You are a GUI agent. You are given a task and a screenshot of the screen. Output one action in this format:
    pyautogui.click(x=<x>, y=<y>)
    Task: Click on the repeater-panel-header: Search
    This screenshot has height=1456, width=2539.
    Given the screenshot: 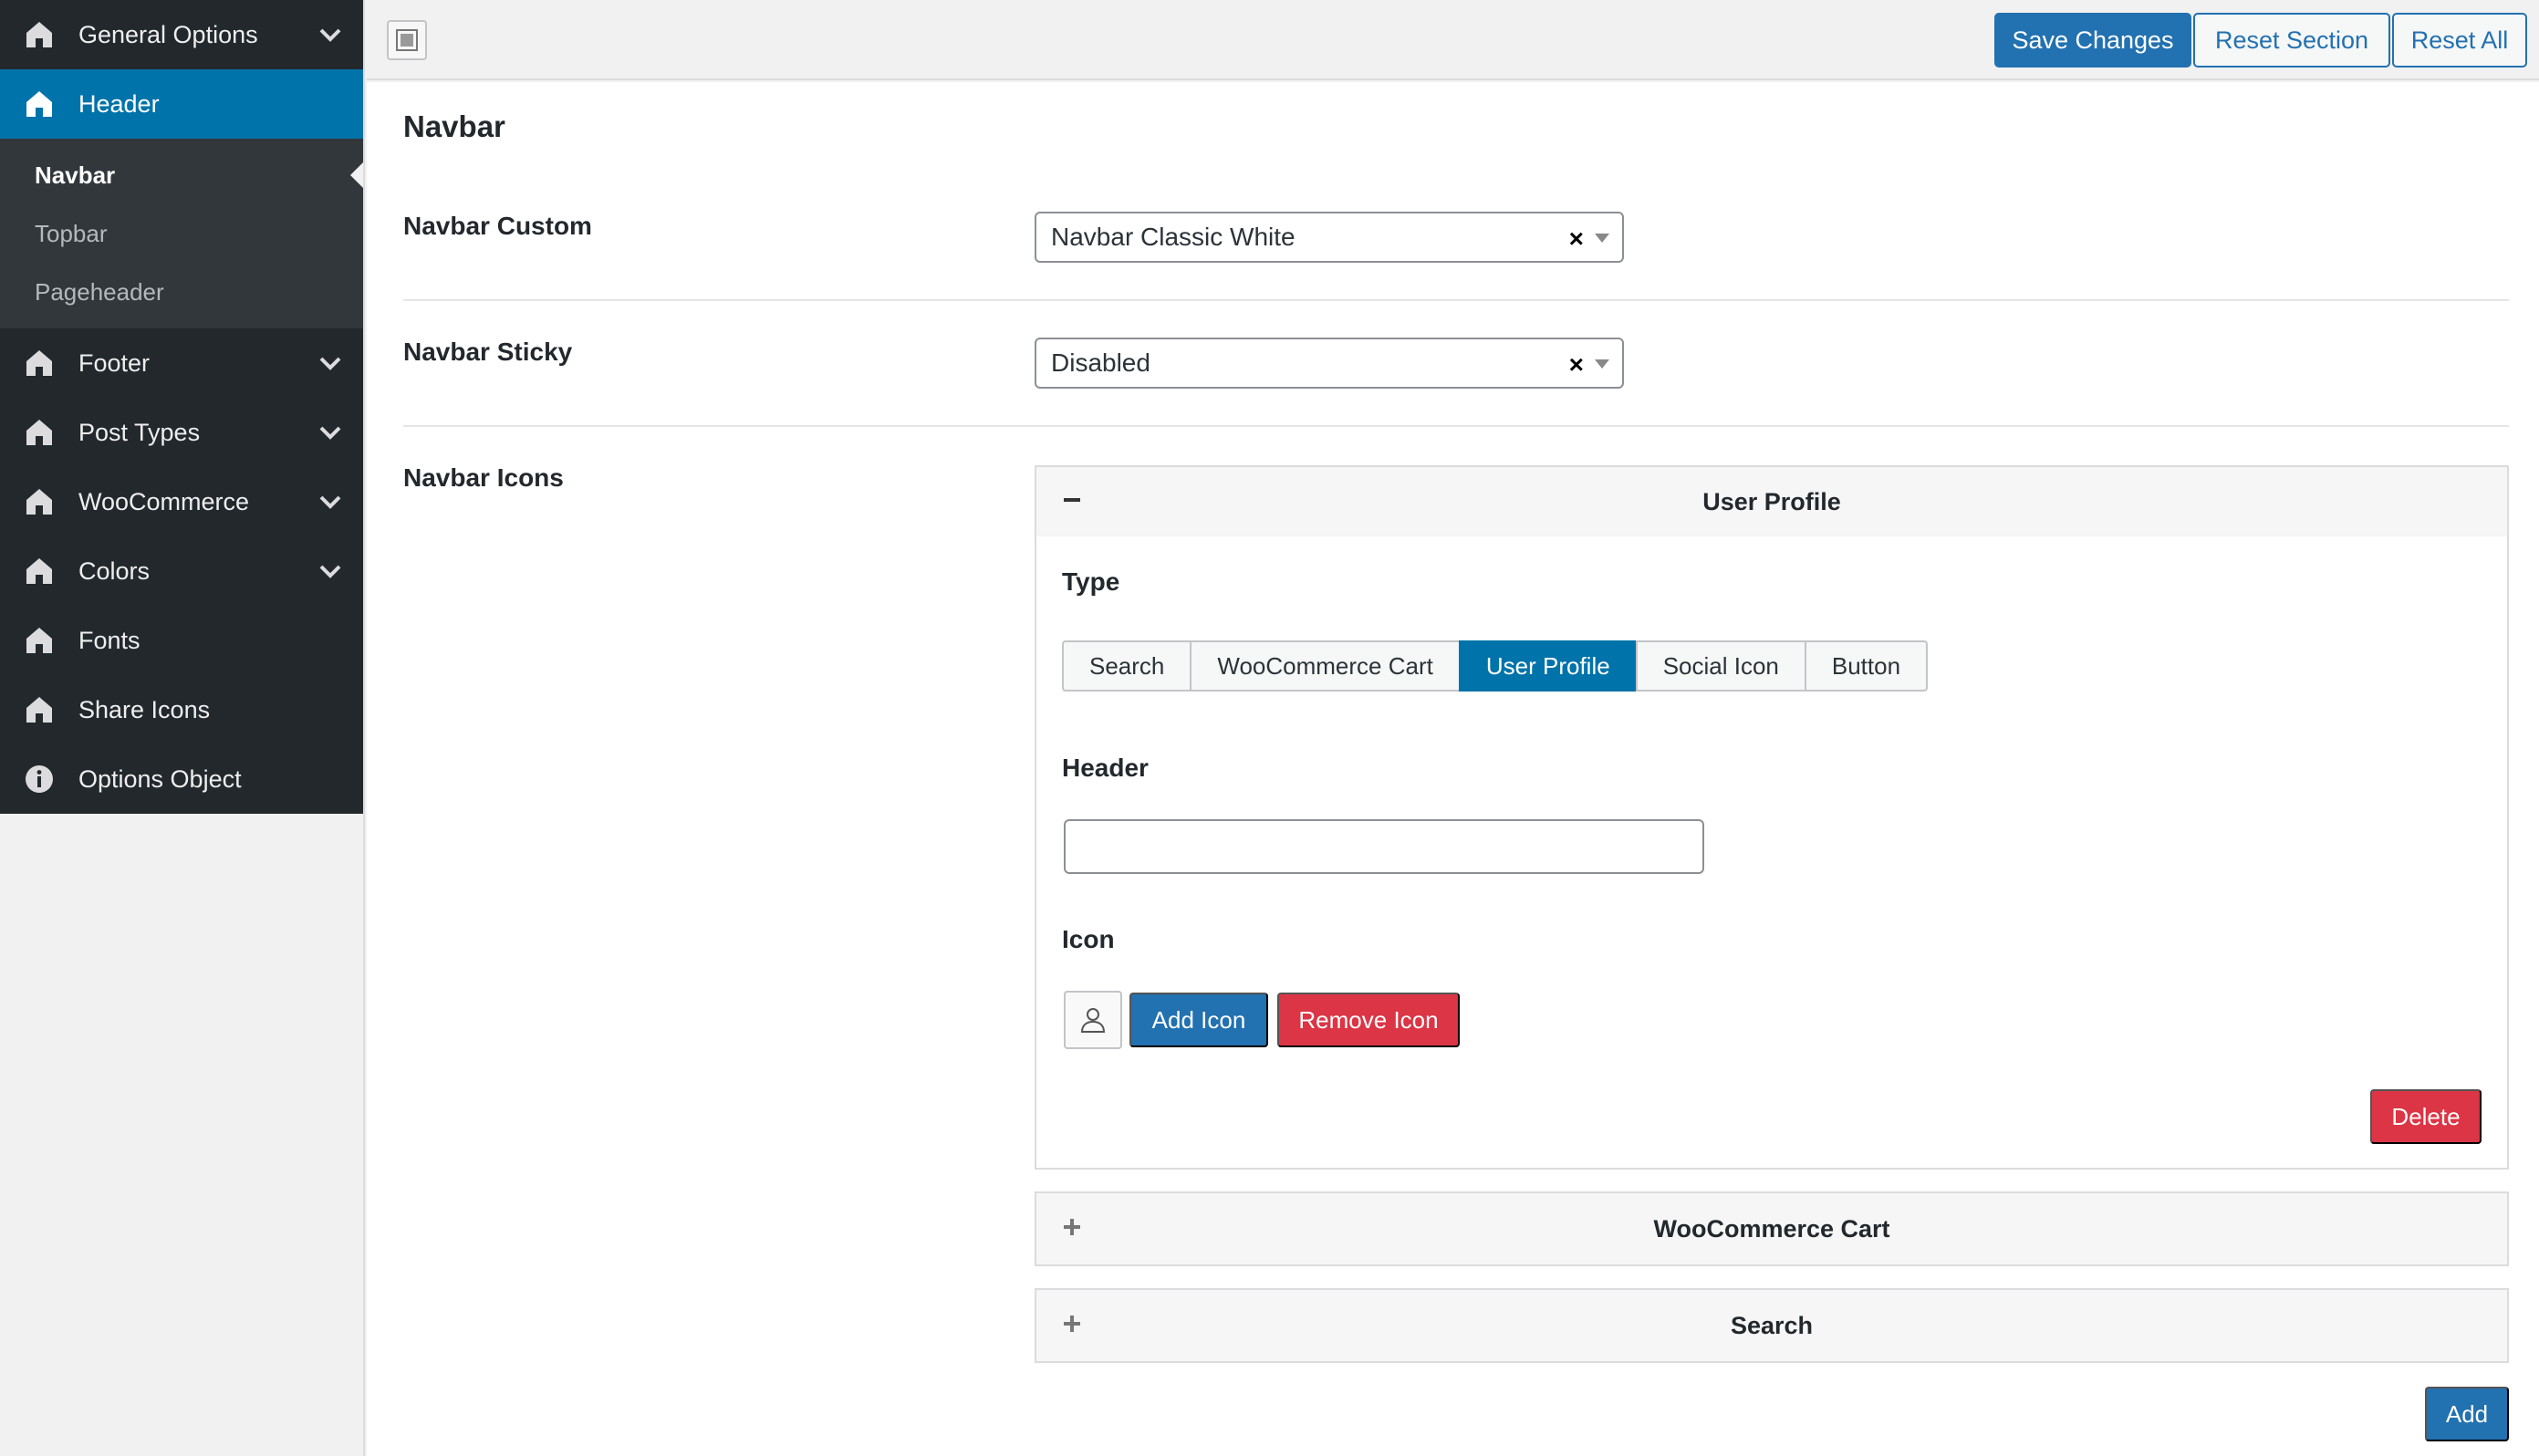 What is the action you would take?
    pyautogui.click(x=1771, y=1326)
    